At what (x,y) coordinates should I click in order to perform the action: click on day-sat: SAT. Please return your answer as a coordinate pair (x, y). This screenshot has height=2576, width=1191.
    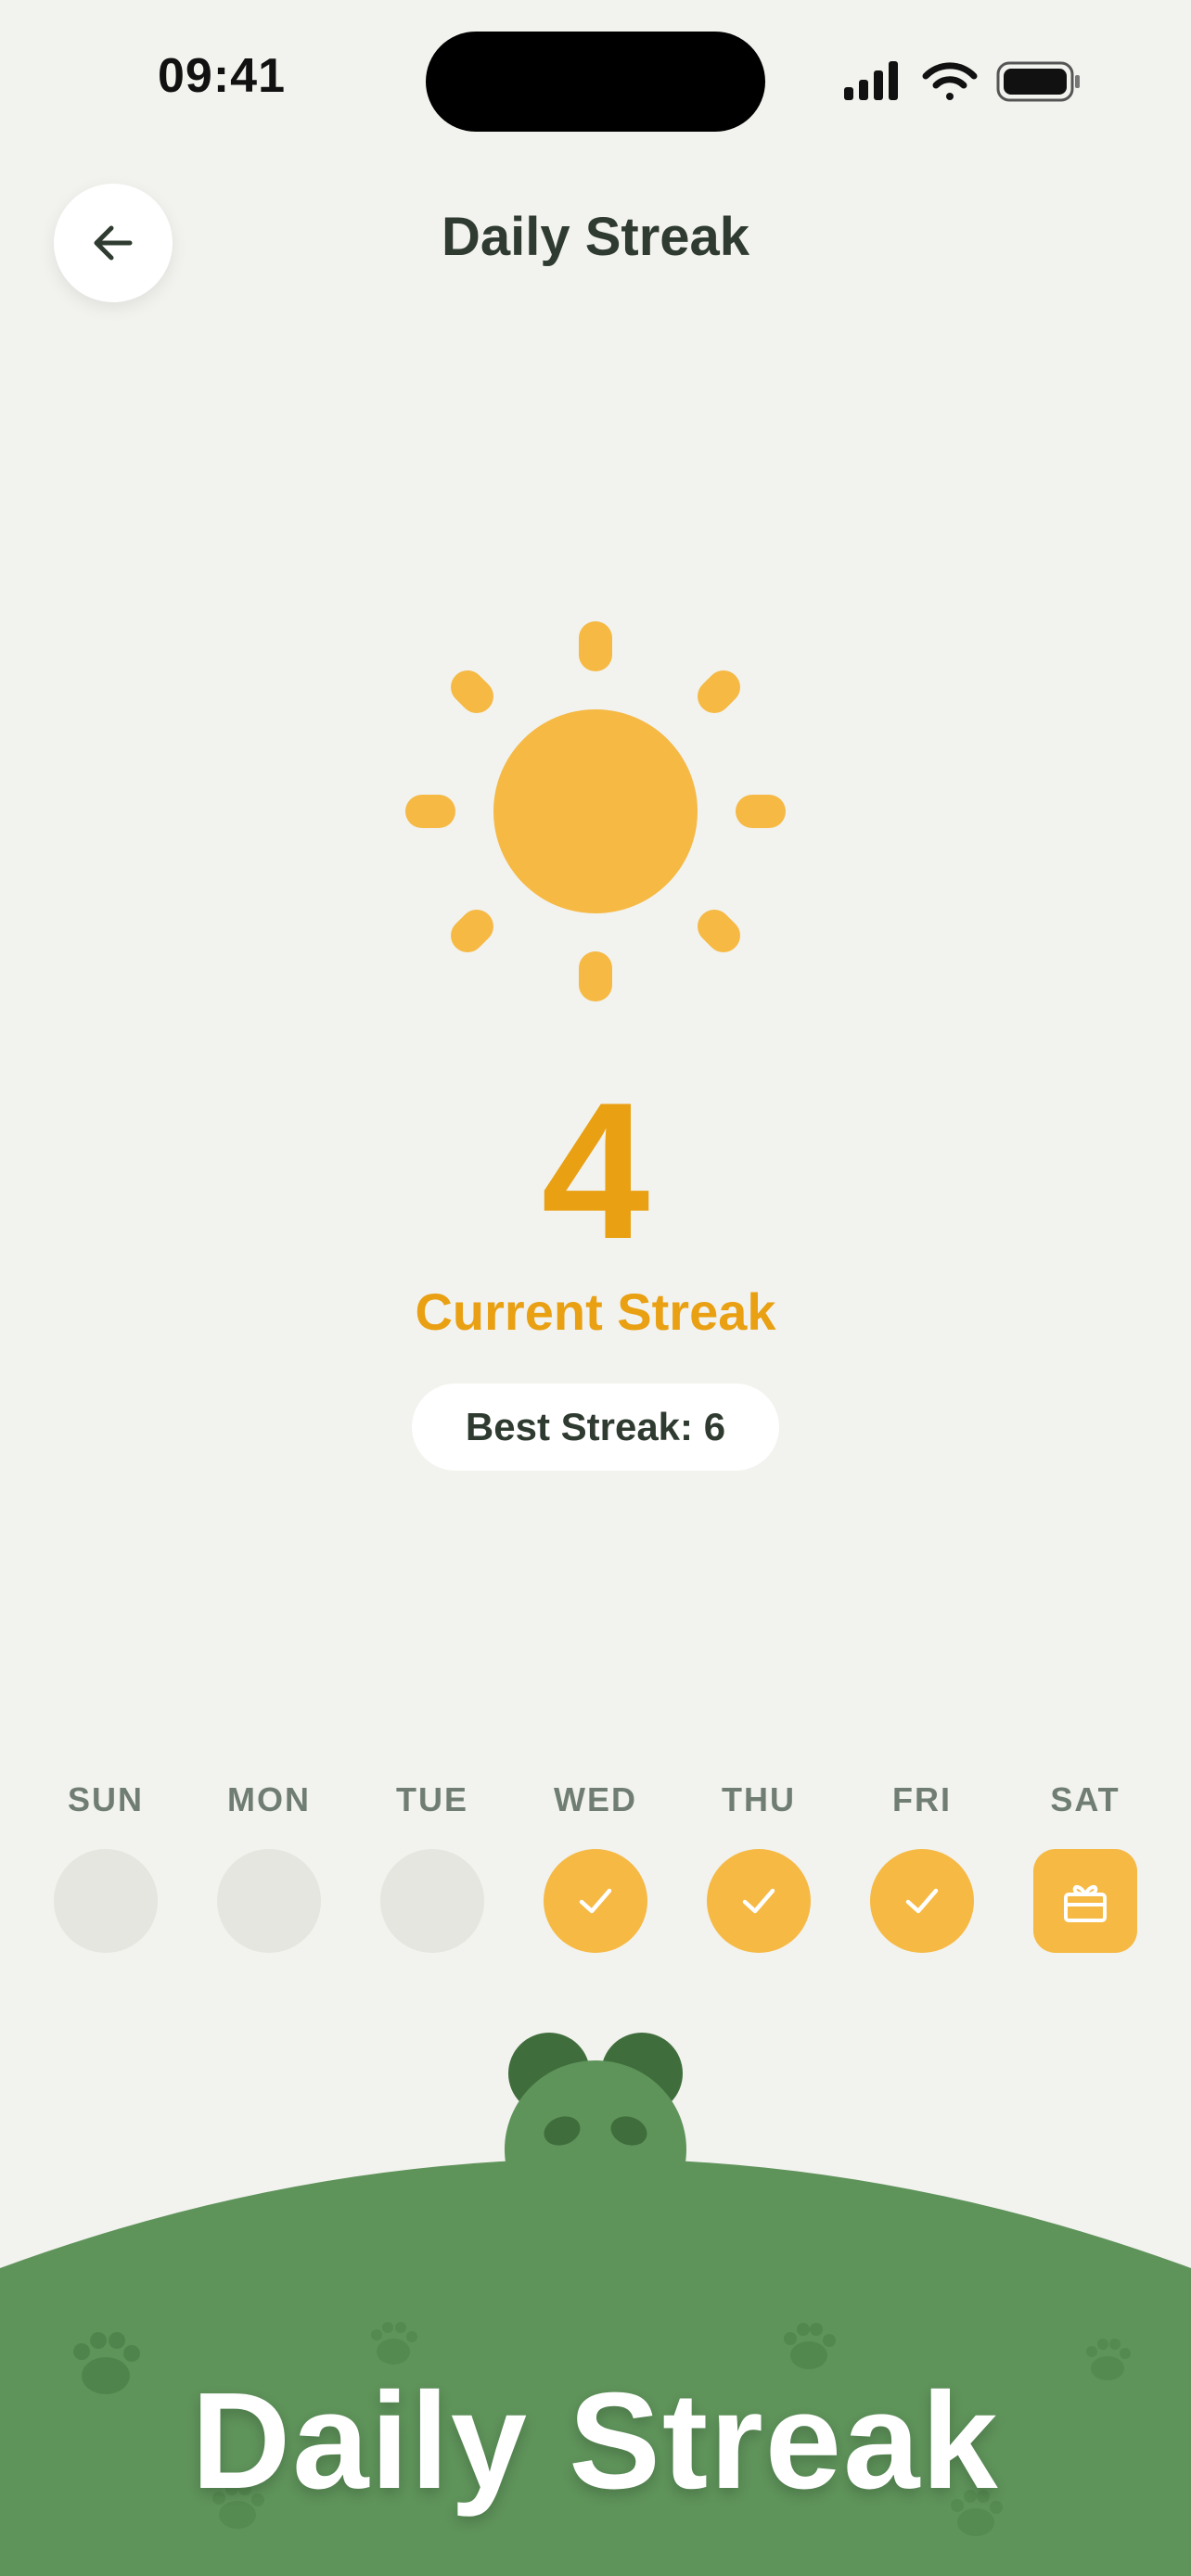
    Looking at the image, I should click on (1085, 1867).